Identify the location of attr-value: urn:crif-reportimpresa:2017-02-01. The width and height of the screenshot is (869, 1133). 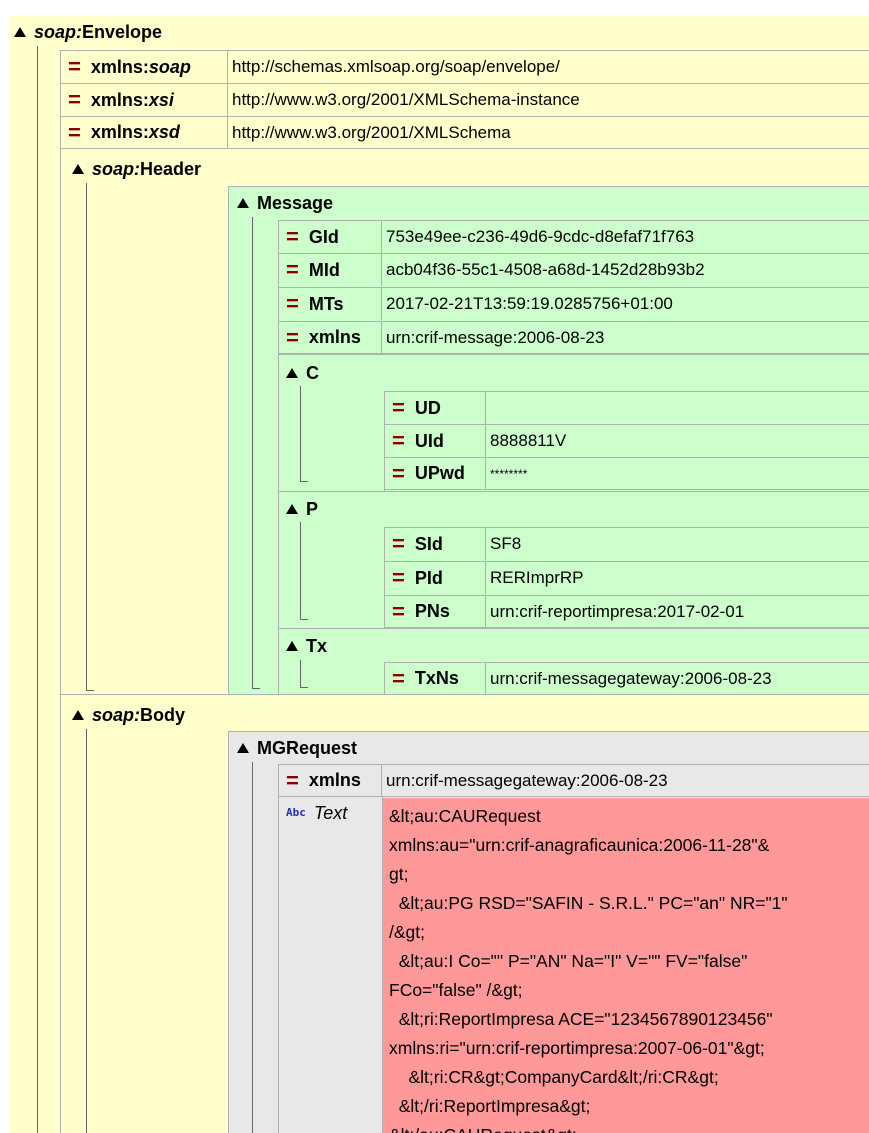
(677, 611).